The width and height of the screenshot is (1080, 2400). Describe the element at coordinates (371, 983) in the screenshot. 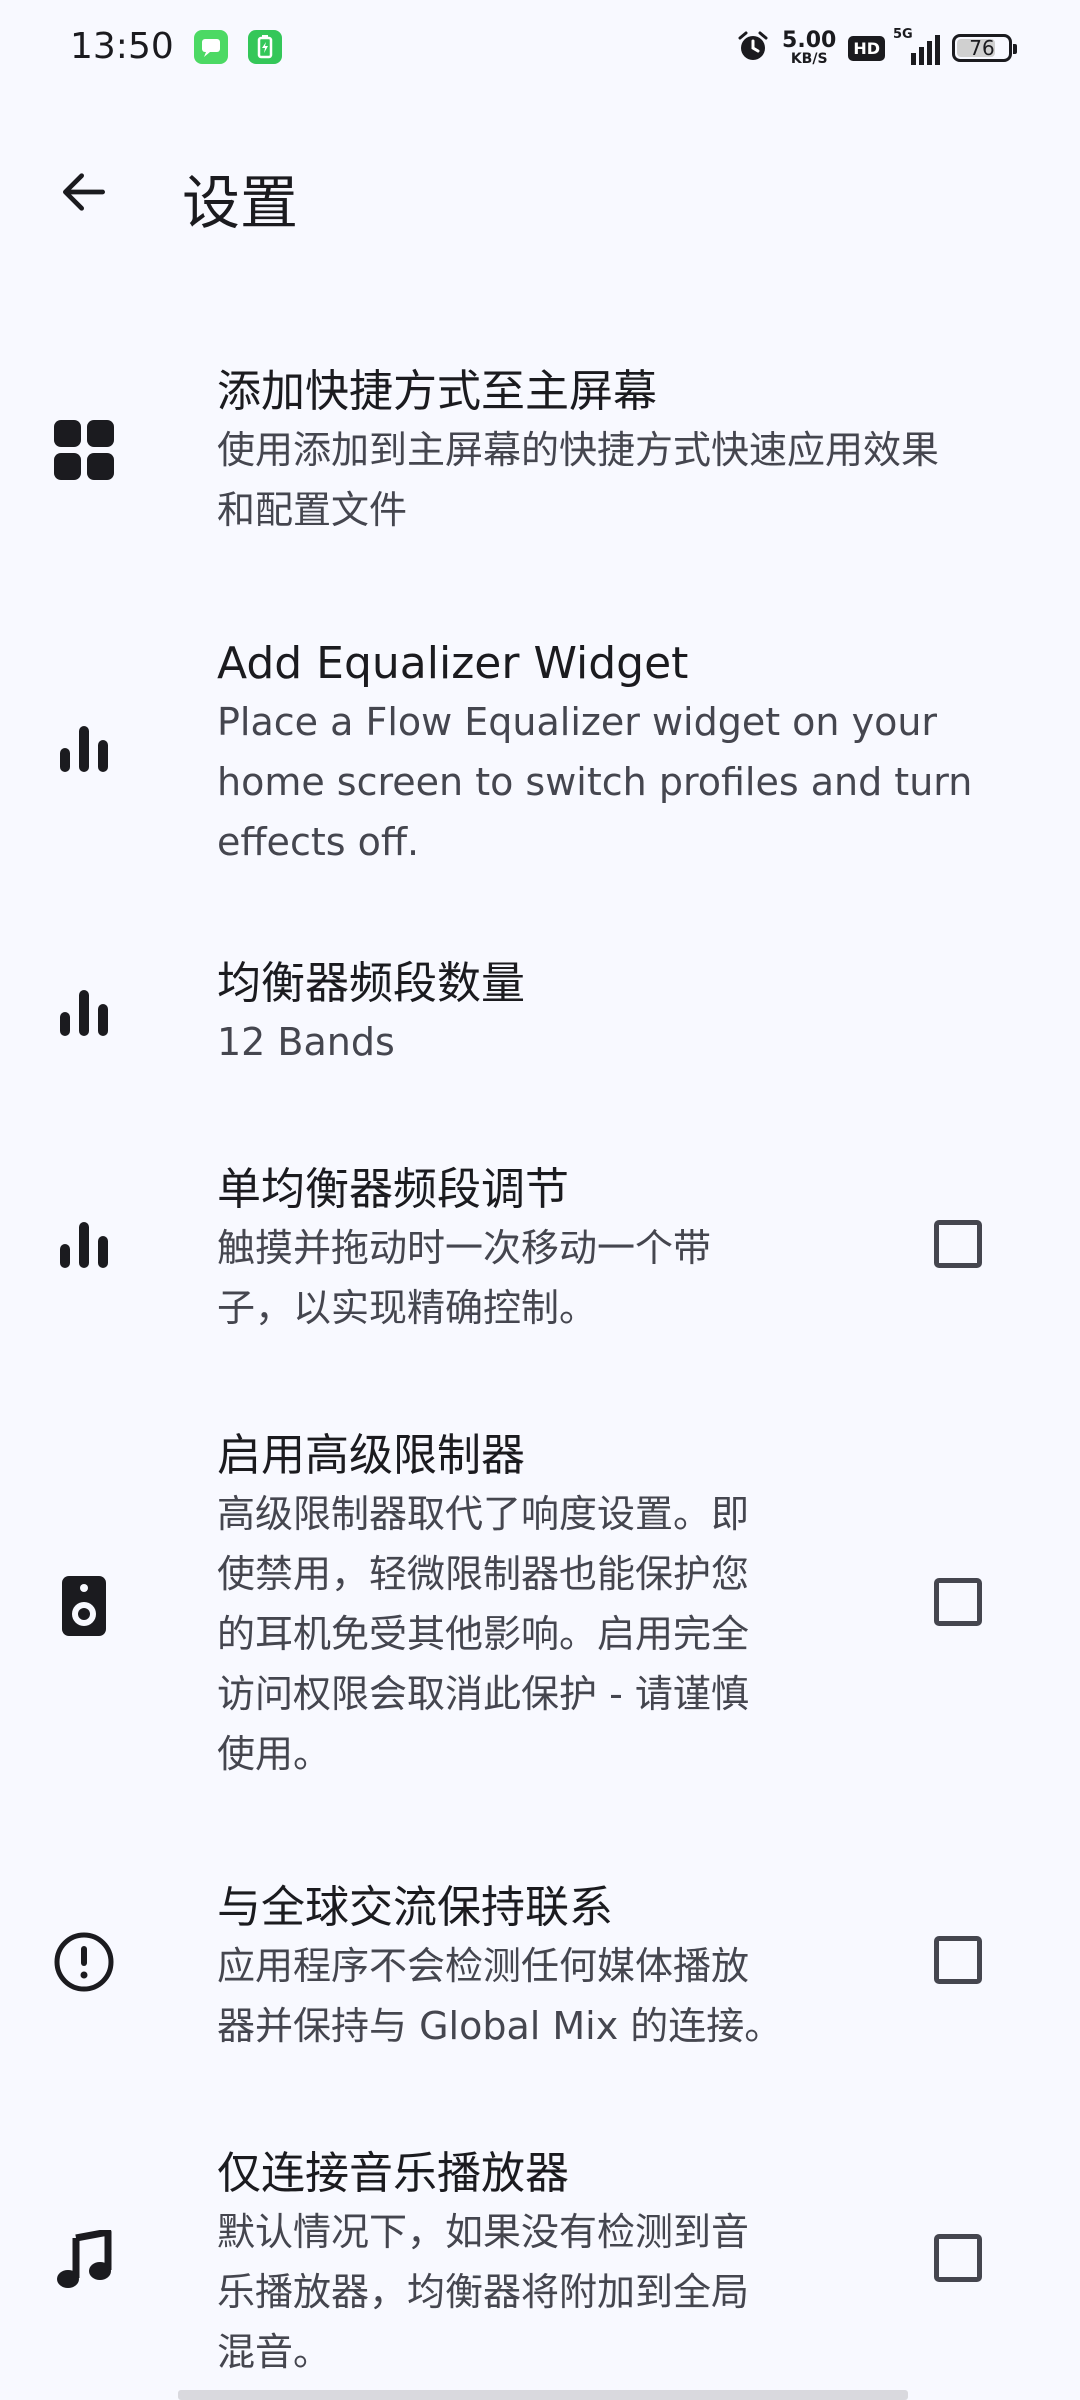

I see `setting-title: 均衡器频段数量` at that location.